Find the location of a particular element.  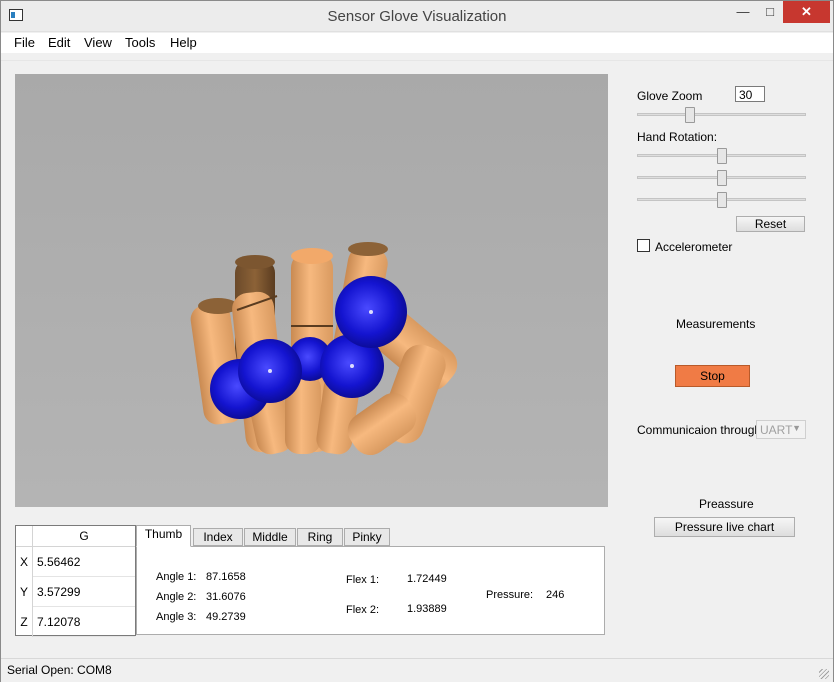

reset-button: Reset is located at coordinates (770, 224).